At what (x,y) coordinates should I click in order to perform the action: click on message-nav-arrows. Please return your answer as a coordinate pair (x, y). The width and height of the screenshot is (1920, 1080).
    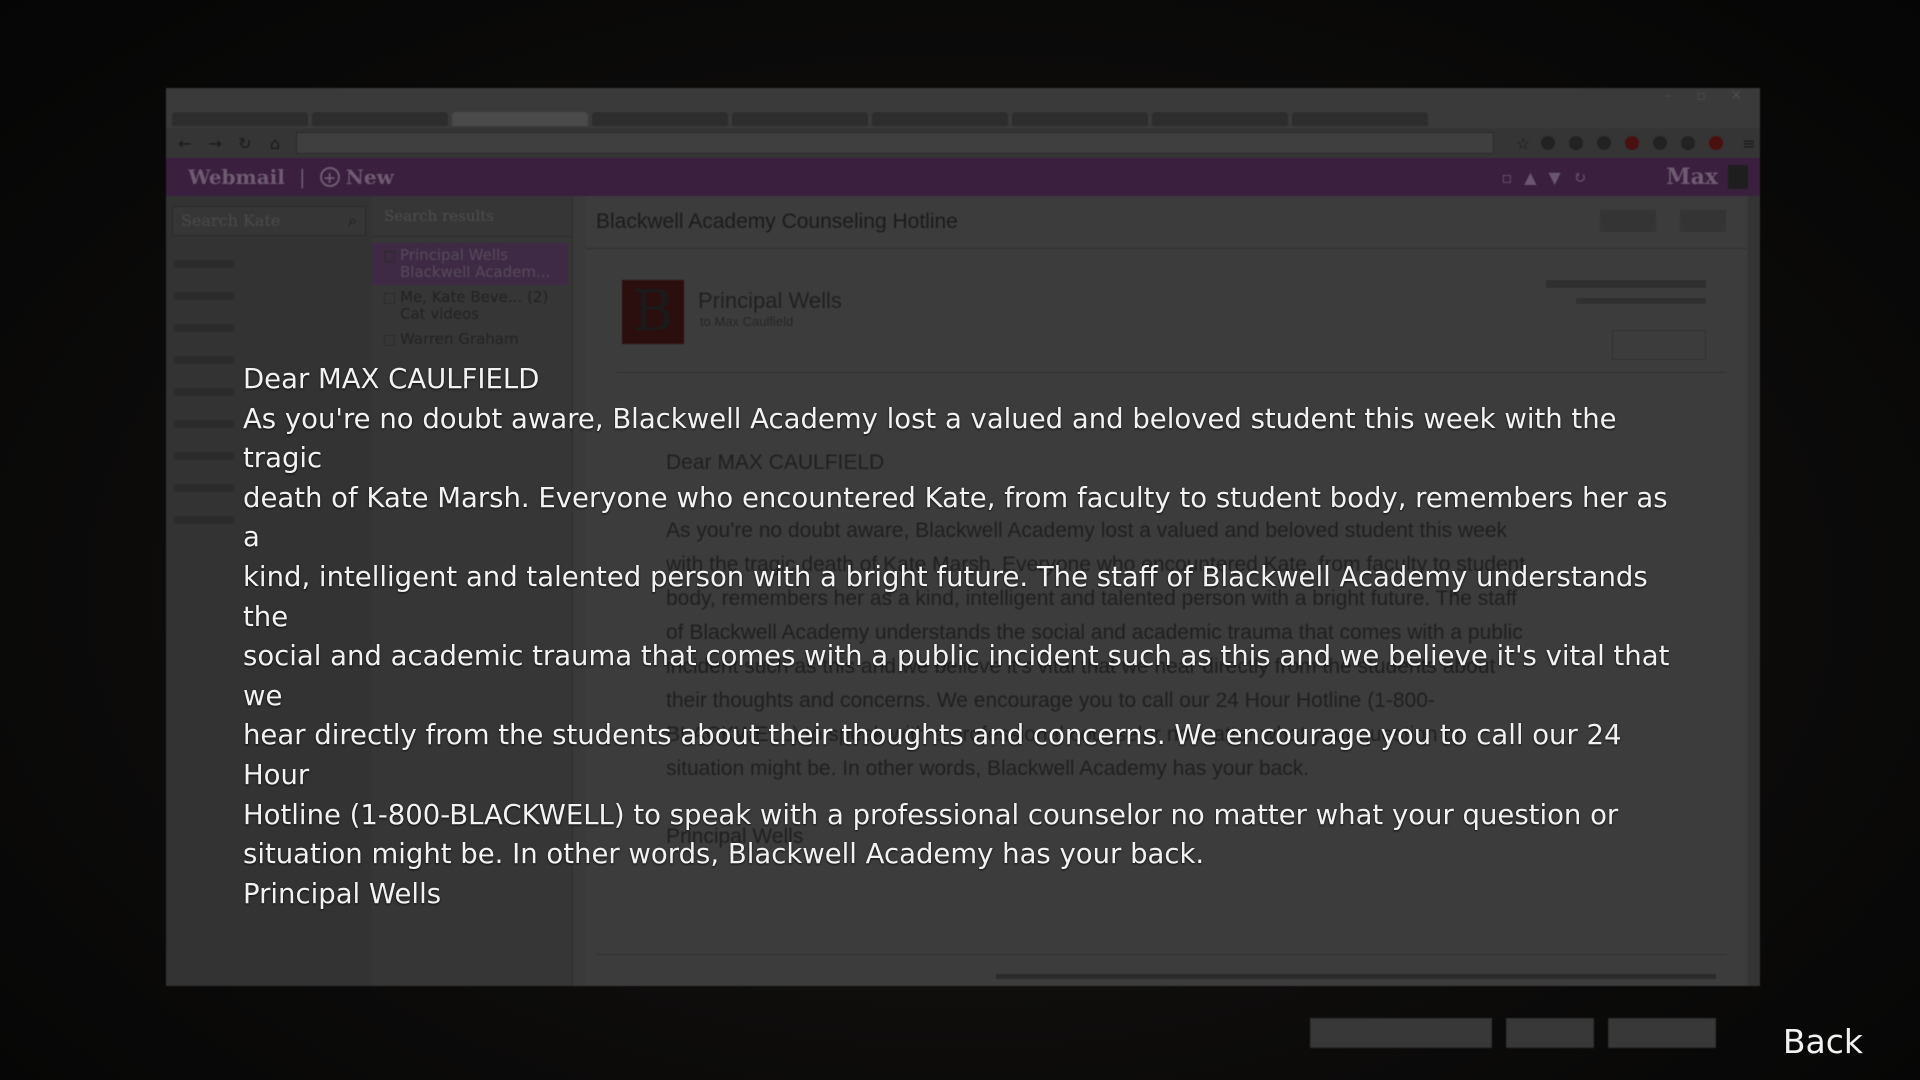
    Looking at the image, I should click on (1628, 221).